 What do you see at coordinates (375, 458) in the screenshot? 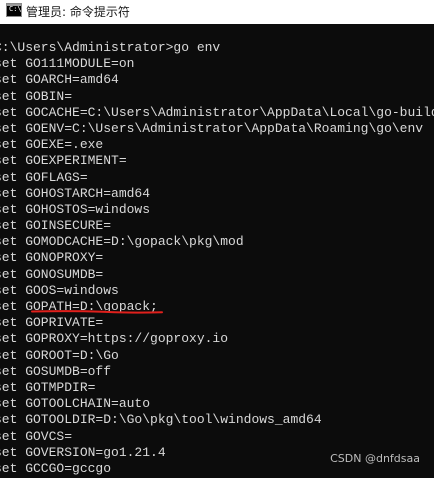
I see `watermark: CSDN @dnfdsaa` at bounding box center [375, 458].